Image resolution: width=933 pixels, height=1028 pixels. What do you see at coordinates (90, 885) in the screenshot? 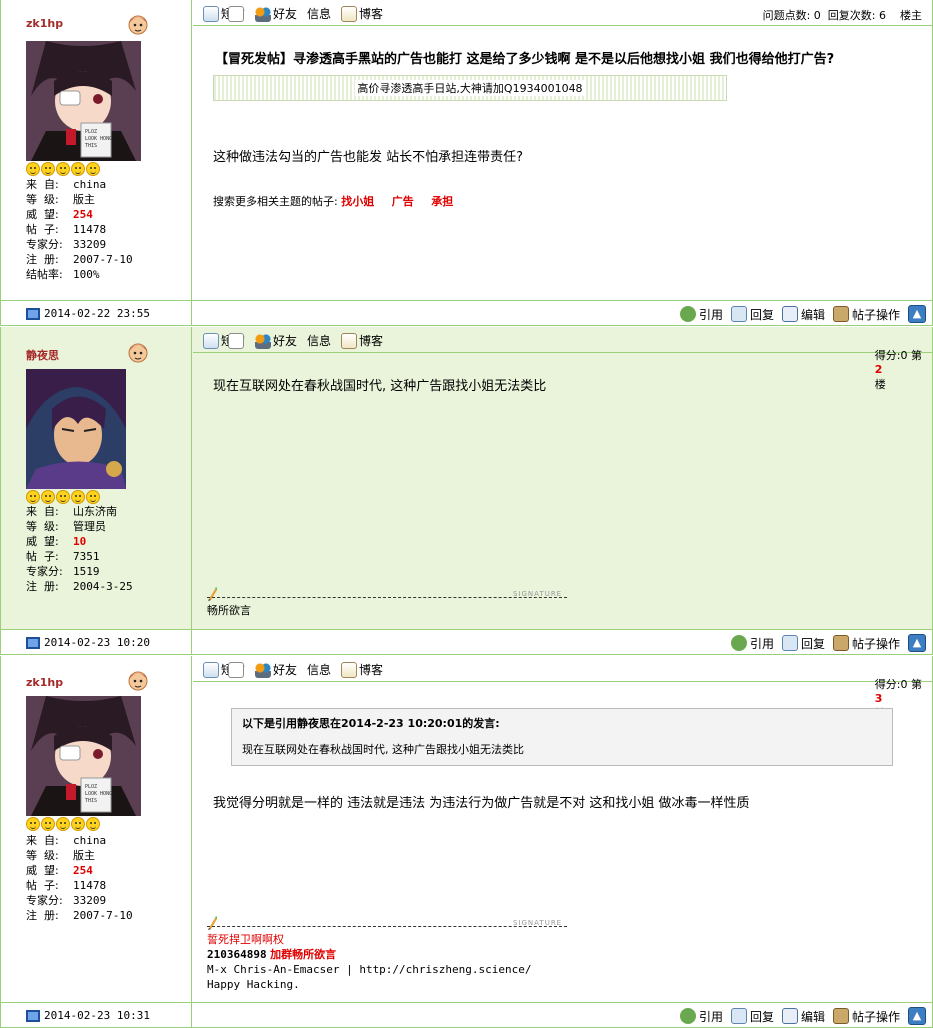
I see `info-value: 11478` at bounding box center [90, 885].